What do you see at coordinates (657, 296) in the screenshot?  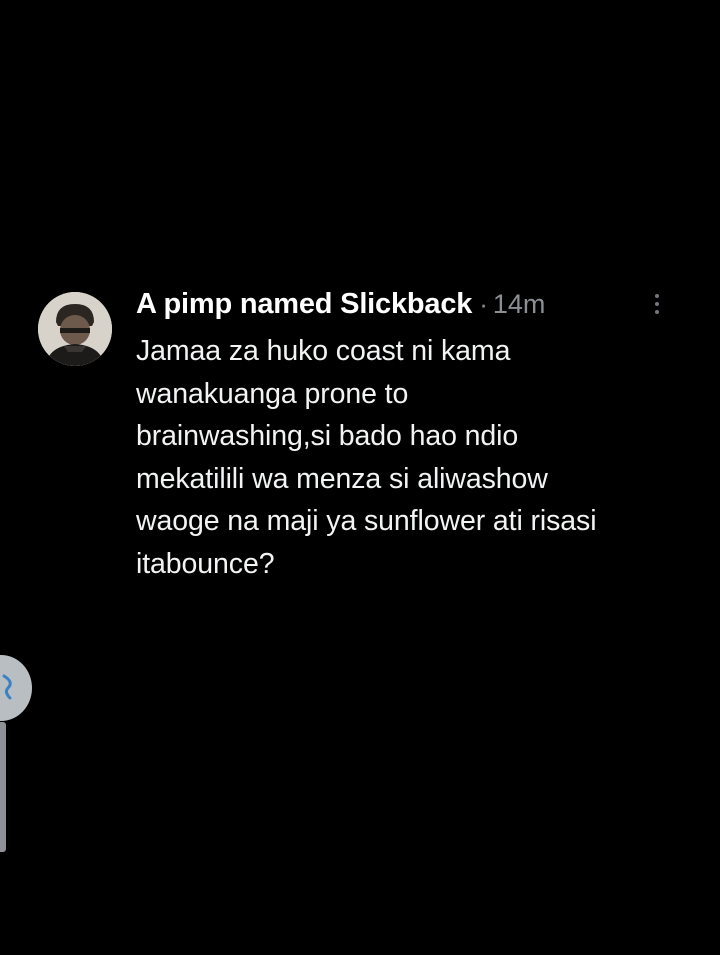 I see `more-dot-top` at bounding box center [657, 296].